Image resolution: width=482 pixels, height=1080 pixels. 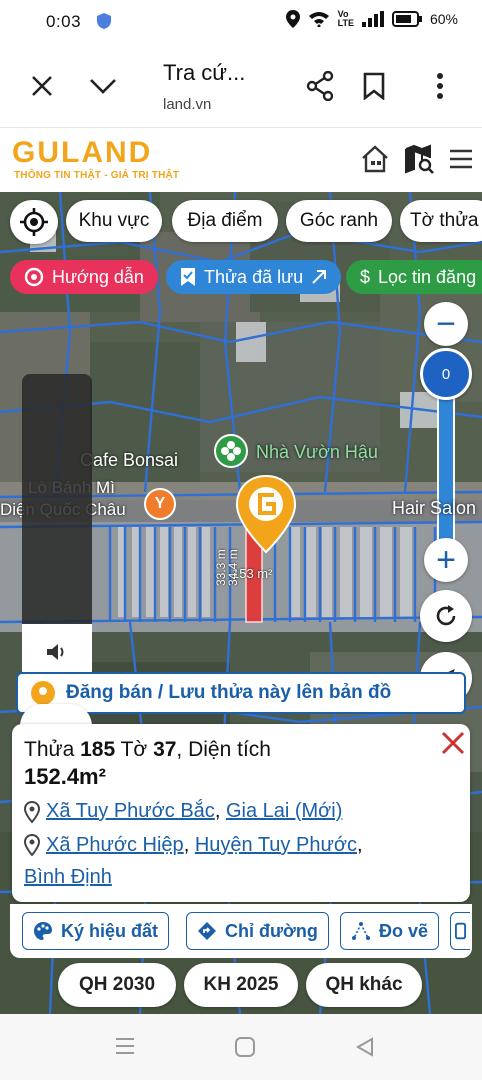 I want to click on status-icons: Vo LTE 60%, so click(x=371, y=18).